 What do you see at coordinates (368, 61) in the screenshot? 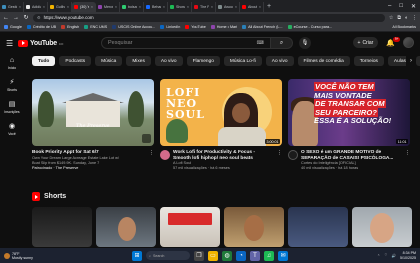
I see `category-chip: Torneios` at bounding box center [368, 61].